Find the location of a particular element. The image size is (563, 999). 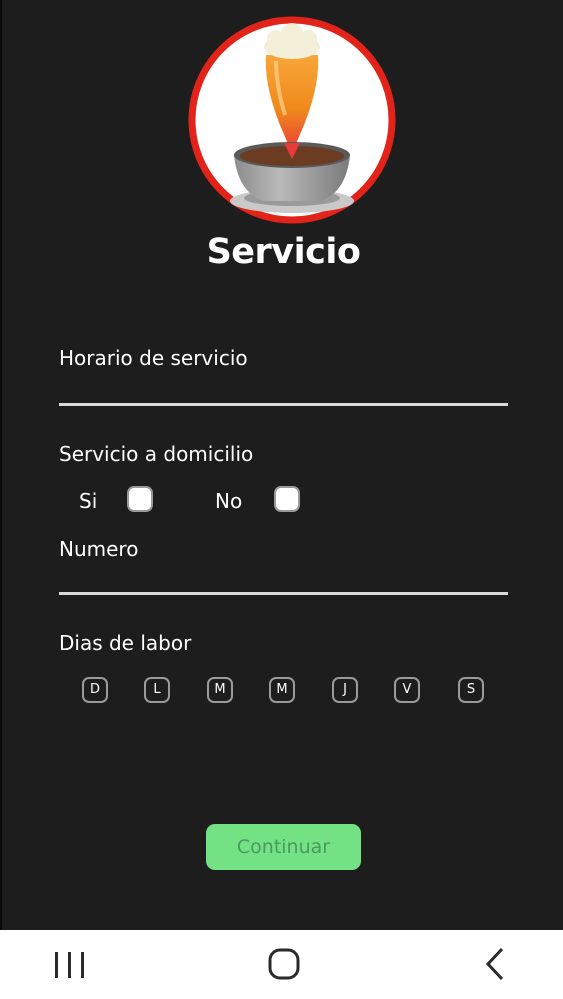

day-toggle-sabado: S is located at coordinates (471, 690).